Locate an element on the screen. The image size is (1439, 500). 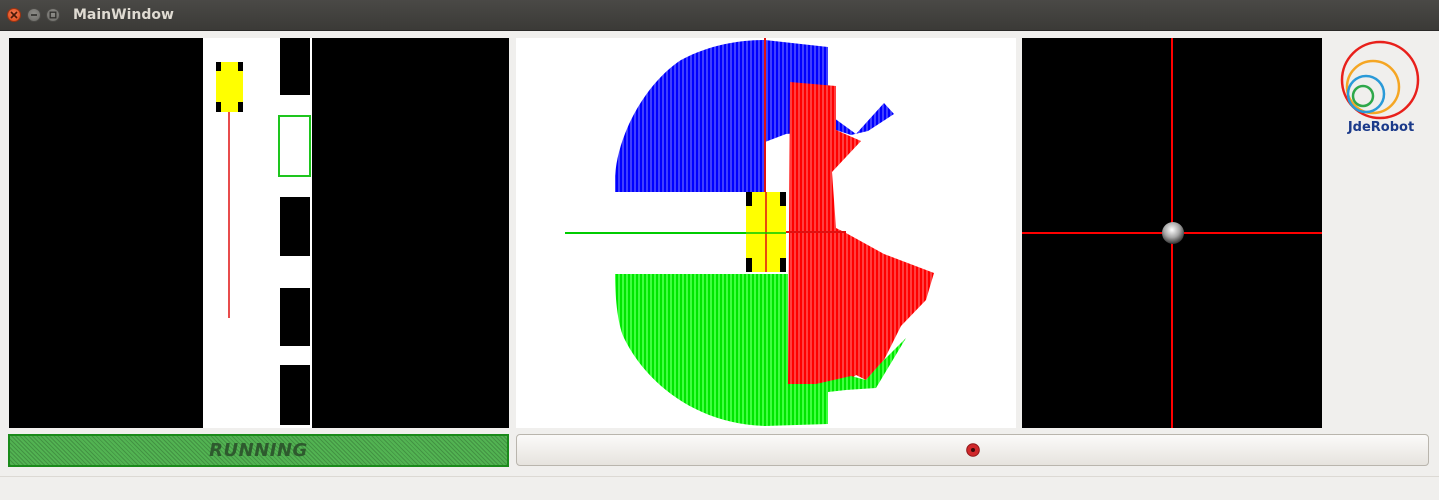
status-label: RUNNING is located at coordinates (258, 450).